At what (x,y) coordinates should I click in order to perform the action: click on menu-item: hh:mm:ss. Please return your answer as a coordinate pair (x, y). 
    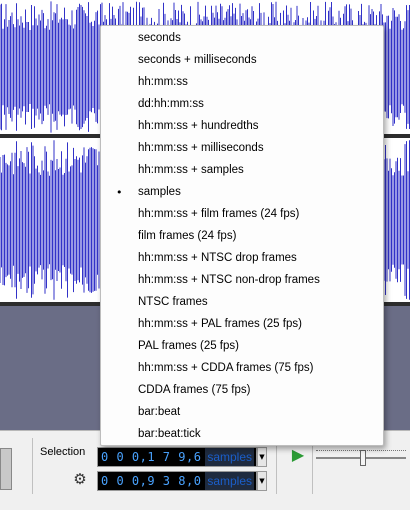
    Looking at the image, I should click on (242, 83).